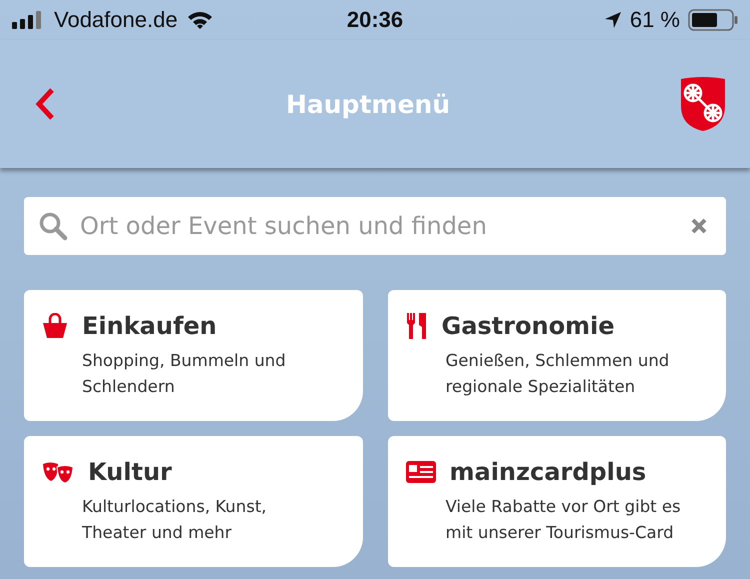 The width and height of the screenshot is (750, 579). What do you see at coordinates (175, 520) in the screenshot?
I see `tile-description: Kulturlocations, Kunst, Theater und mehr` at bounding box center [175, 520].